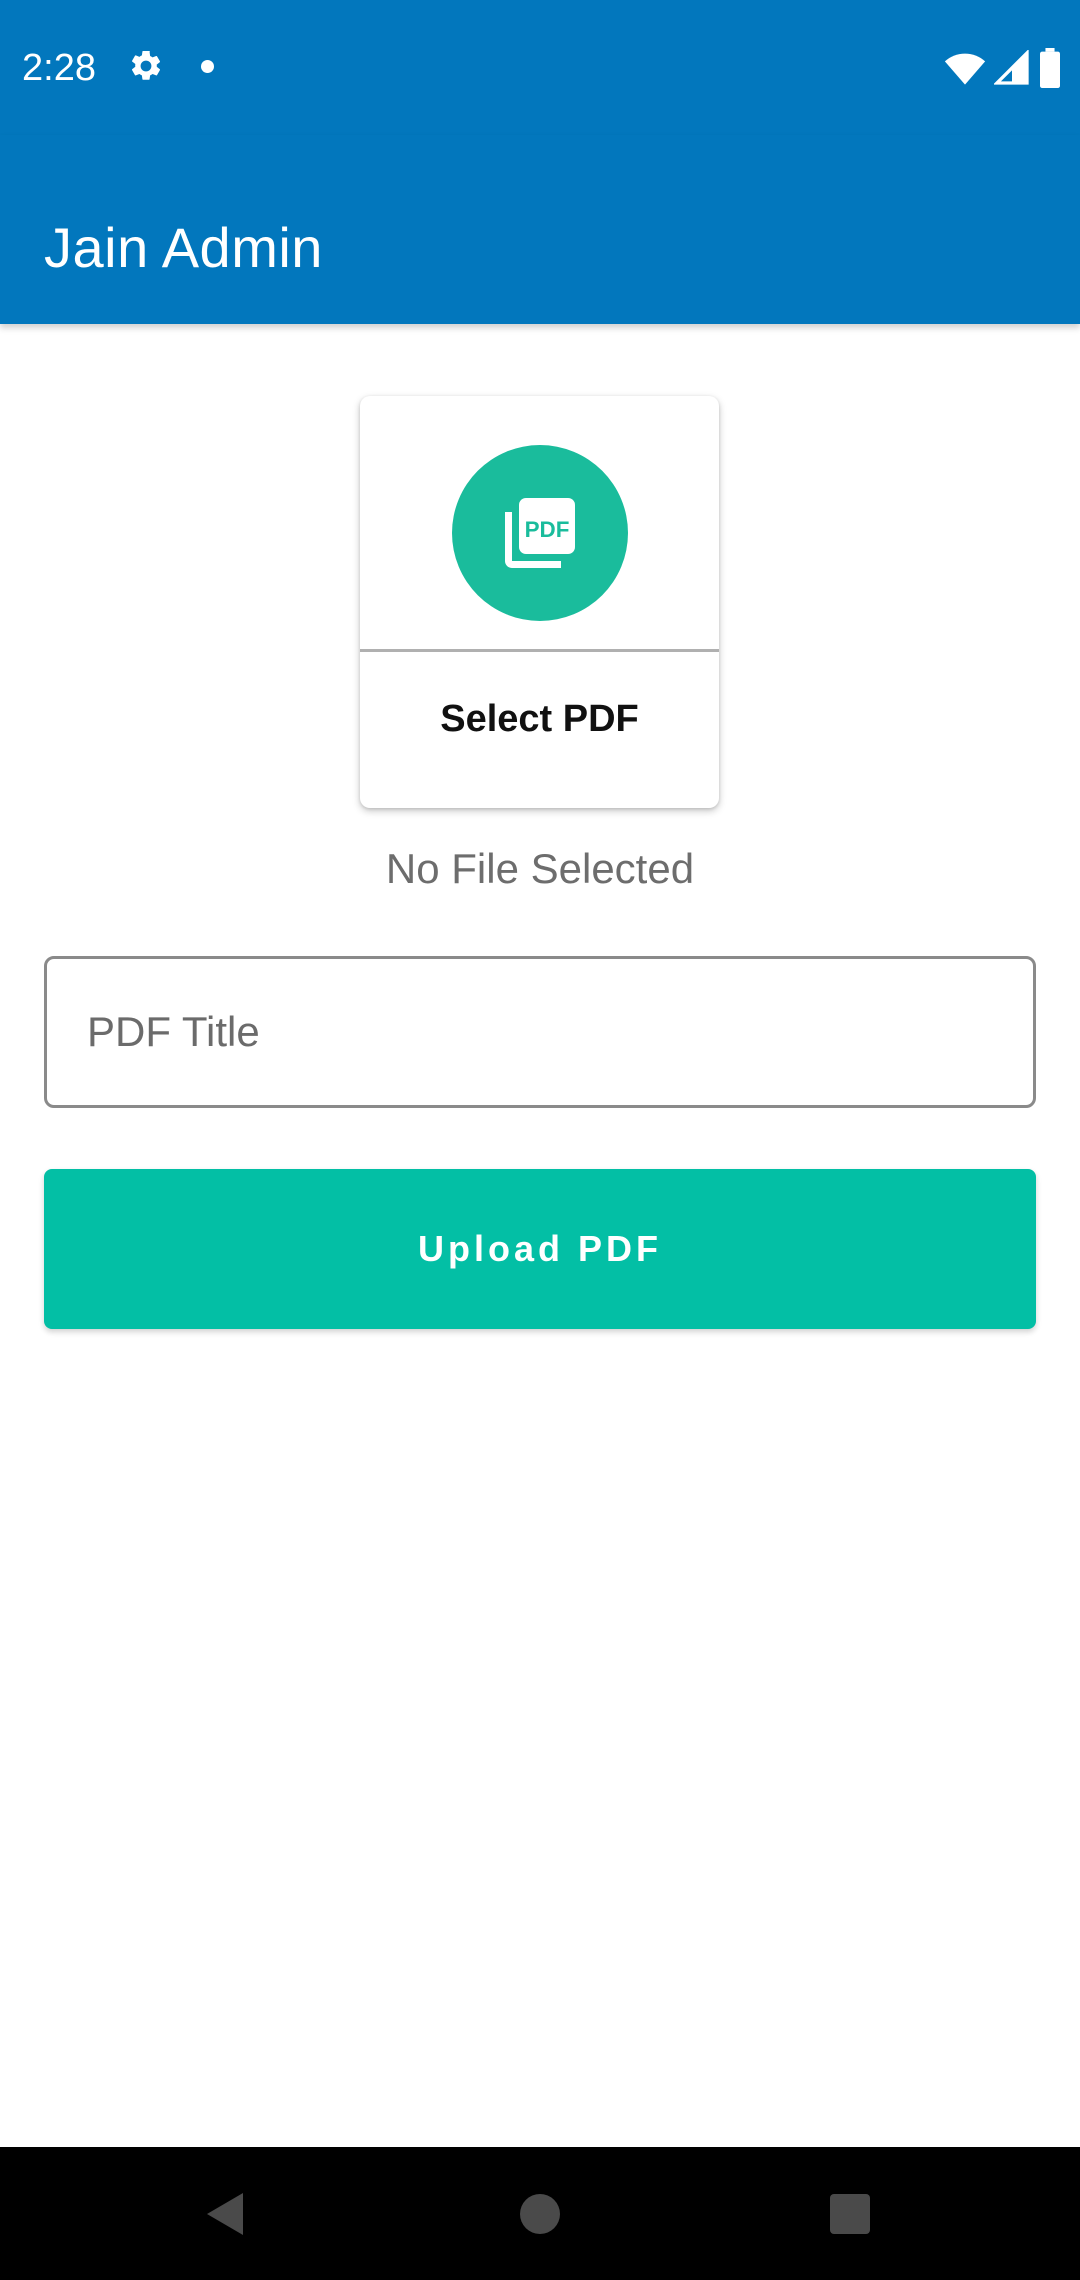 The image size is (1080, 2280). I want to click on home-icon, so click(540, 2214).